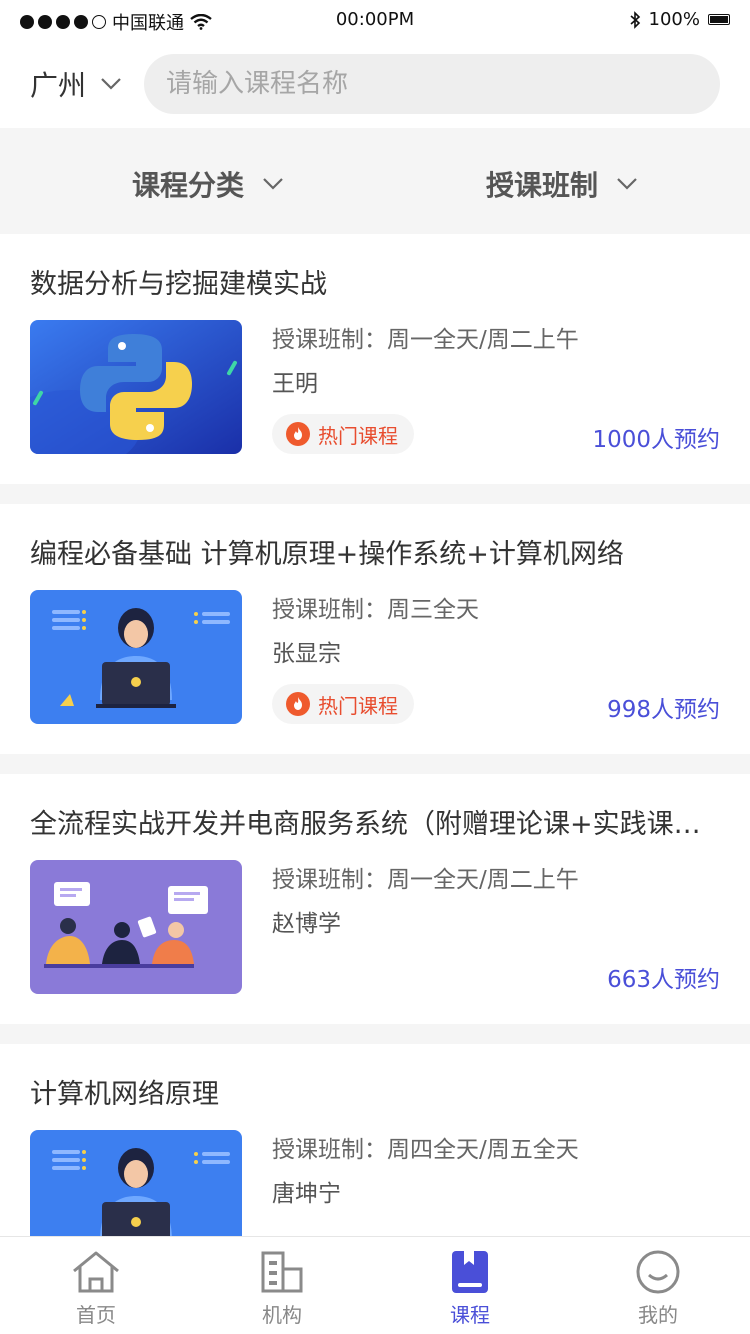 Image resolution: width=750 pixels, height=1334 pixels. Describe the element at coordinates (375, 1285) in the screenshot. I see `tab-bar: 首页 机构 课程 我的` at that location.